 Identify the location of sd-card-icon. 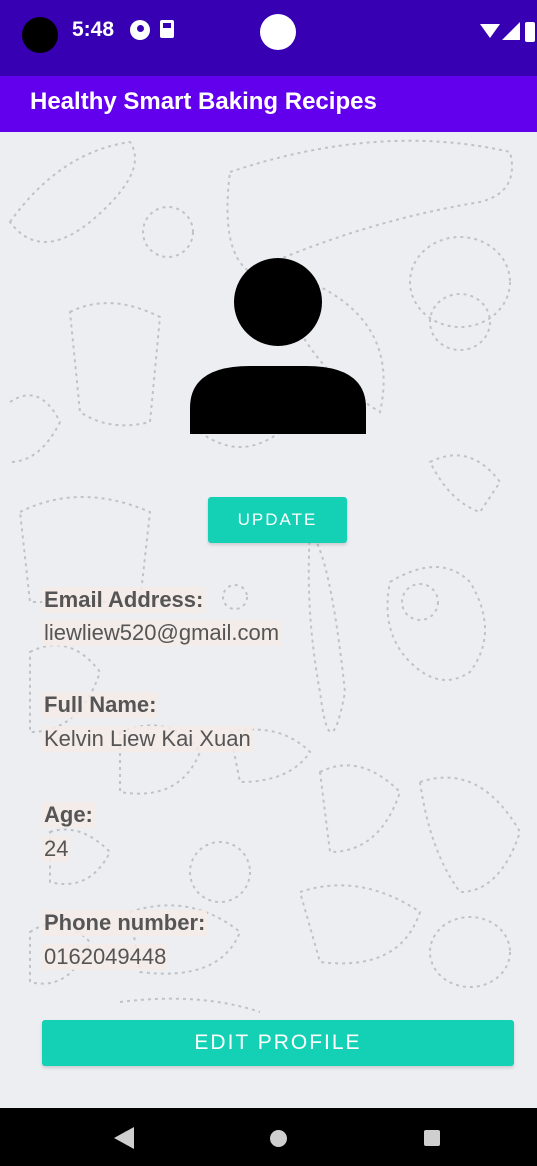
(167, 29).